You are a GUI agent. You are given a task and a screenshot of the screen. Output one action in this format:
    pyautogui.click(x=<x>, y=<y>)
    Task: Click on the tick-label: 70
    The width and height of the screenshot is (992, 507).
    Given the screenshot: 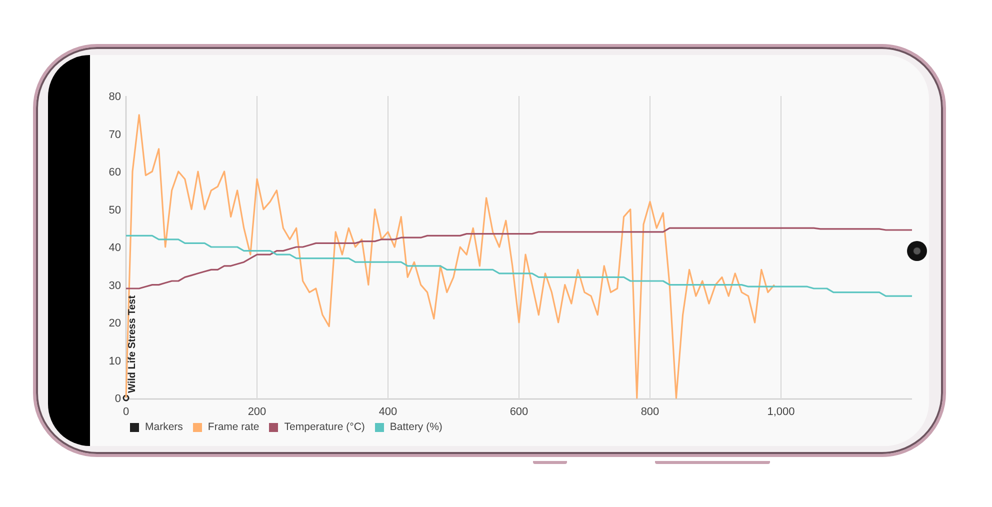 What is the action you would take?
    pyautogui.click(x=114, y=134)
    